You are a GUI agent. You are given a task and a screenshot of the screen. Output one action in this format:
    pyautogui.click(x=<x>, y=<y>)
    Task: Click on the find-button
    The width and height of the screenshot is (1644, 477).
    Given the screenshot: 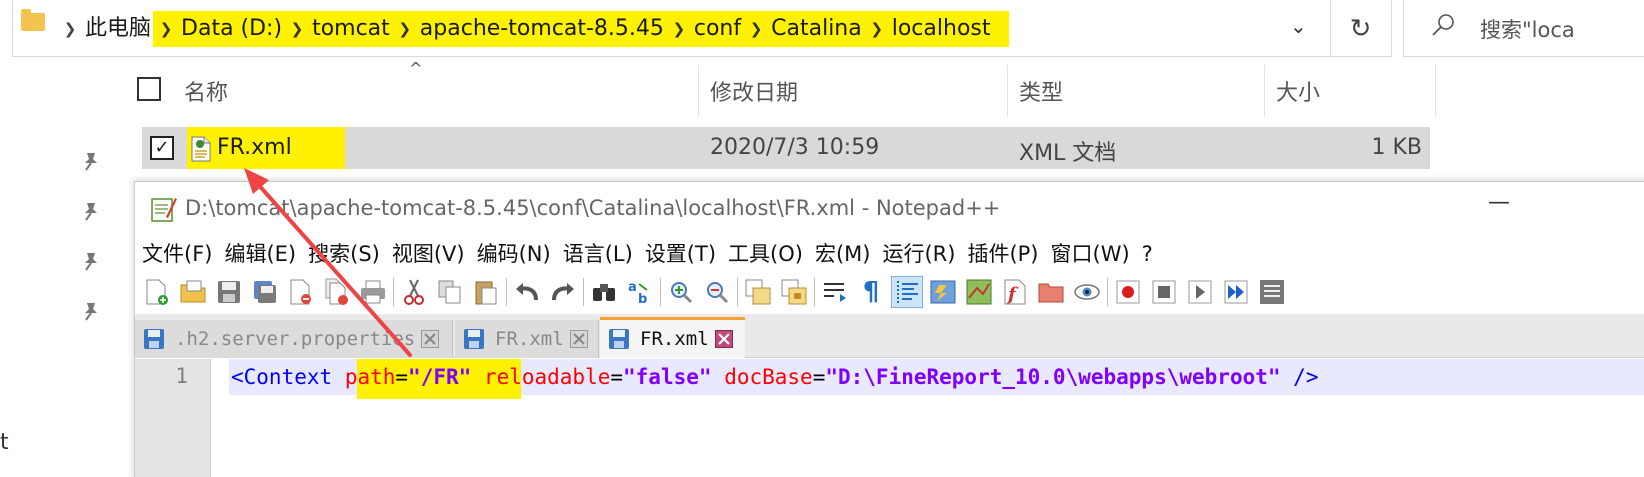 What is the action you would take?
    pyautogui.click(x=604, y=292)
    